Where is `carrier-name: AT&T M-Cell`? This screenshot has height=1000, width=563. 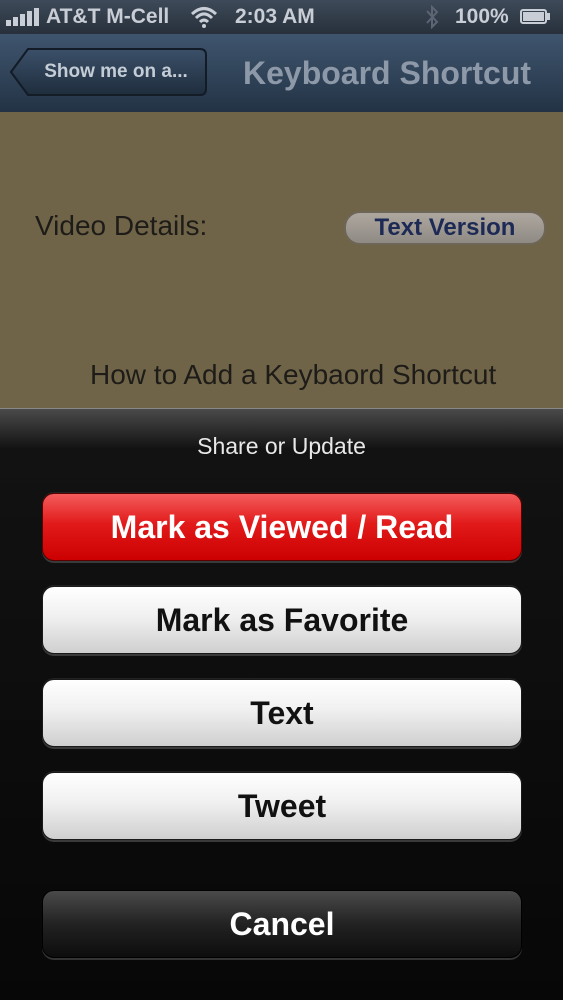
carrier-name: AT&T M-Cell is located at coordinates (108, 16).